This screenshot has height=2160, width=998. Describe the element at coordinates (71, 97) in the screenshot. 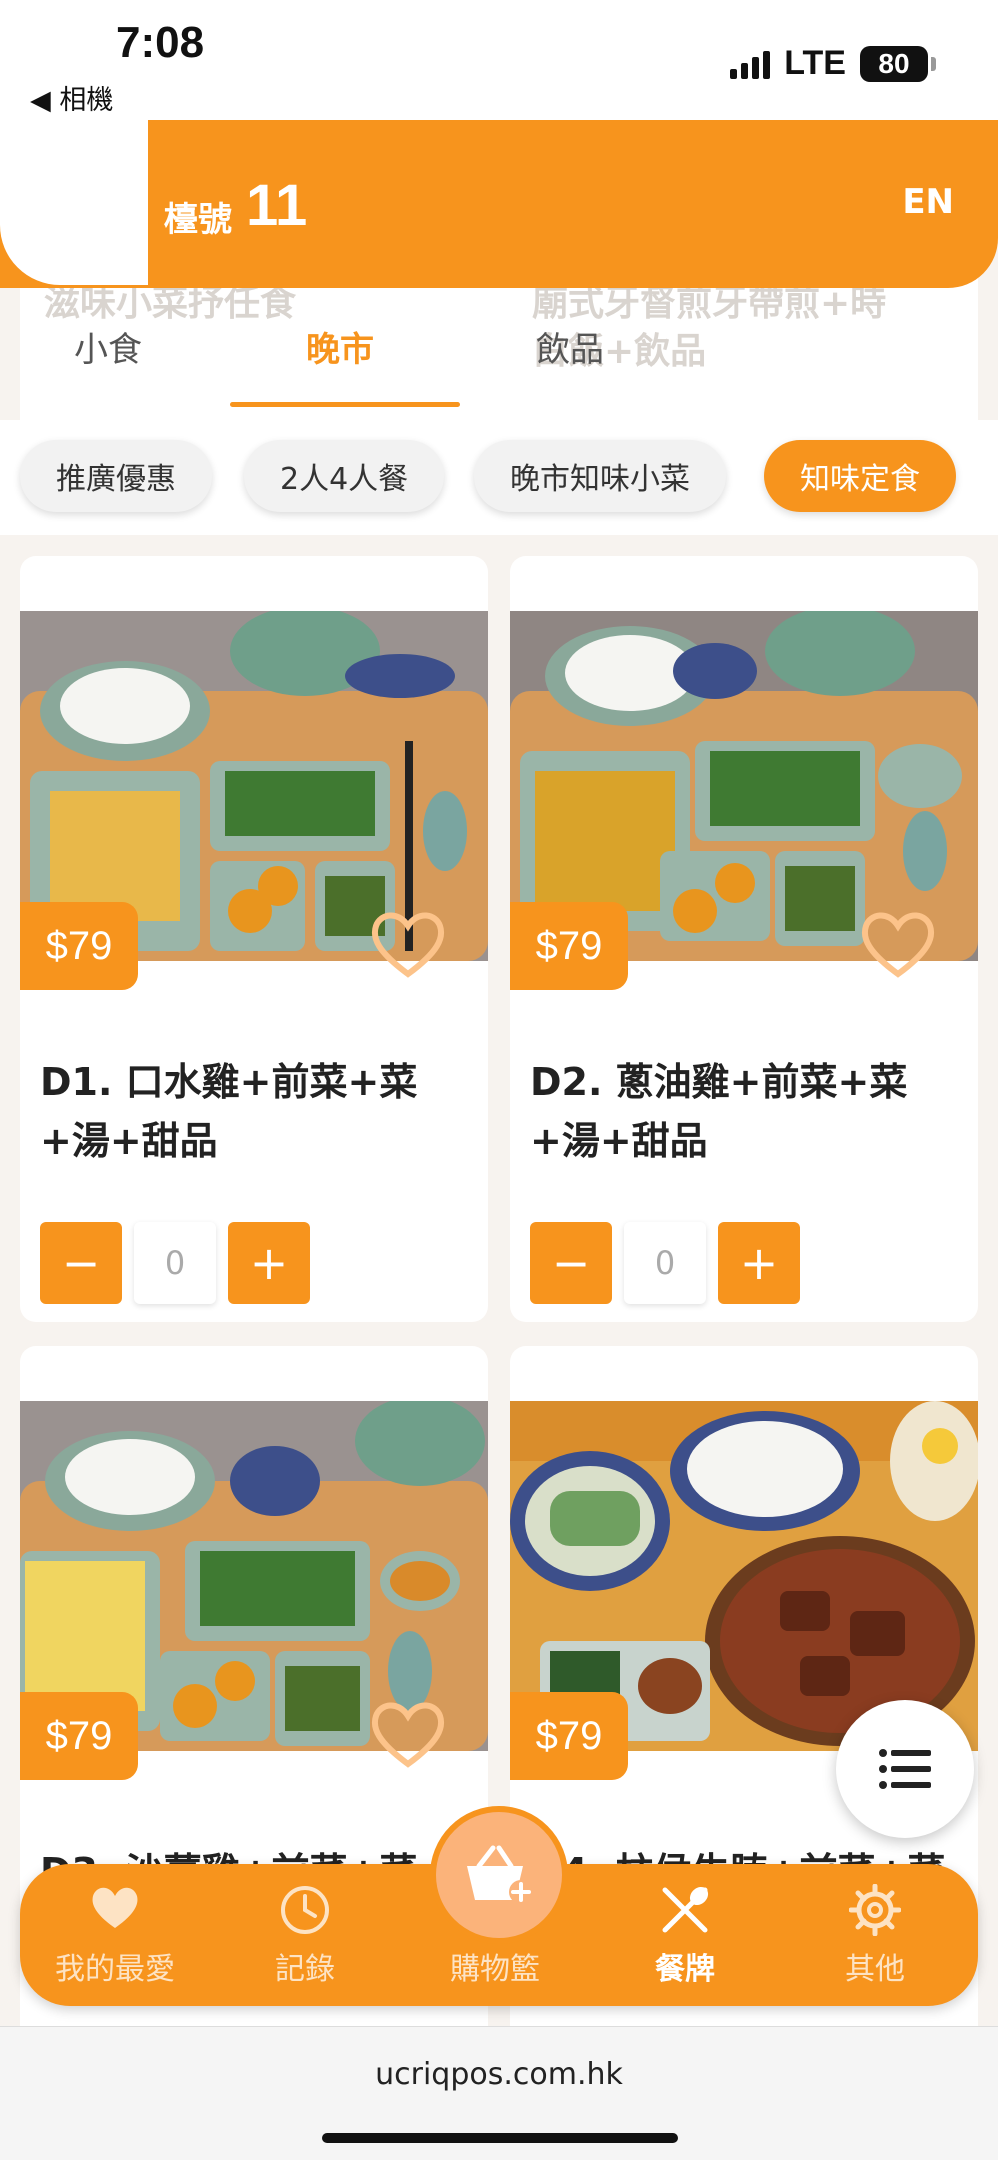

I see `back-to-camera-link: ◀ 相機` at that location.